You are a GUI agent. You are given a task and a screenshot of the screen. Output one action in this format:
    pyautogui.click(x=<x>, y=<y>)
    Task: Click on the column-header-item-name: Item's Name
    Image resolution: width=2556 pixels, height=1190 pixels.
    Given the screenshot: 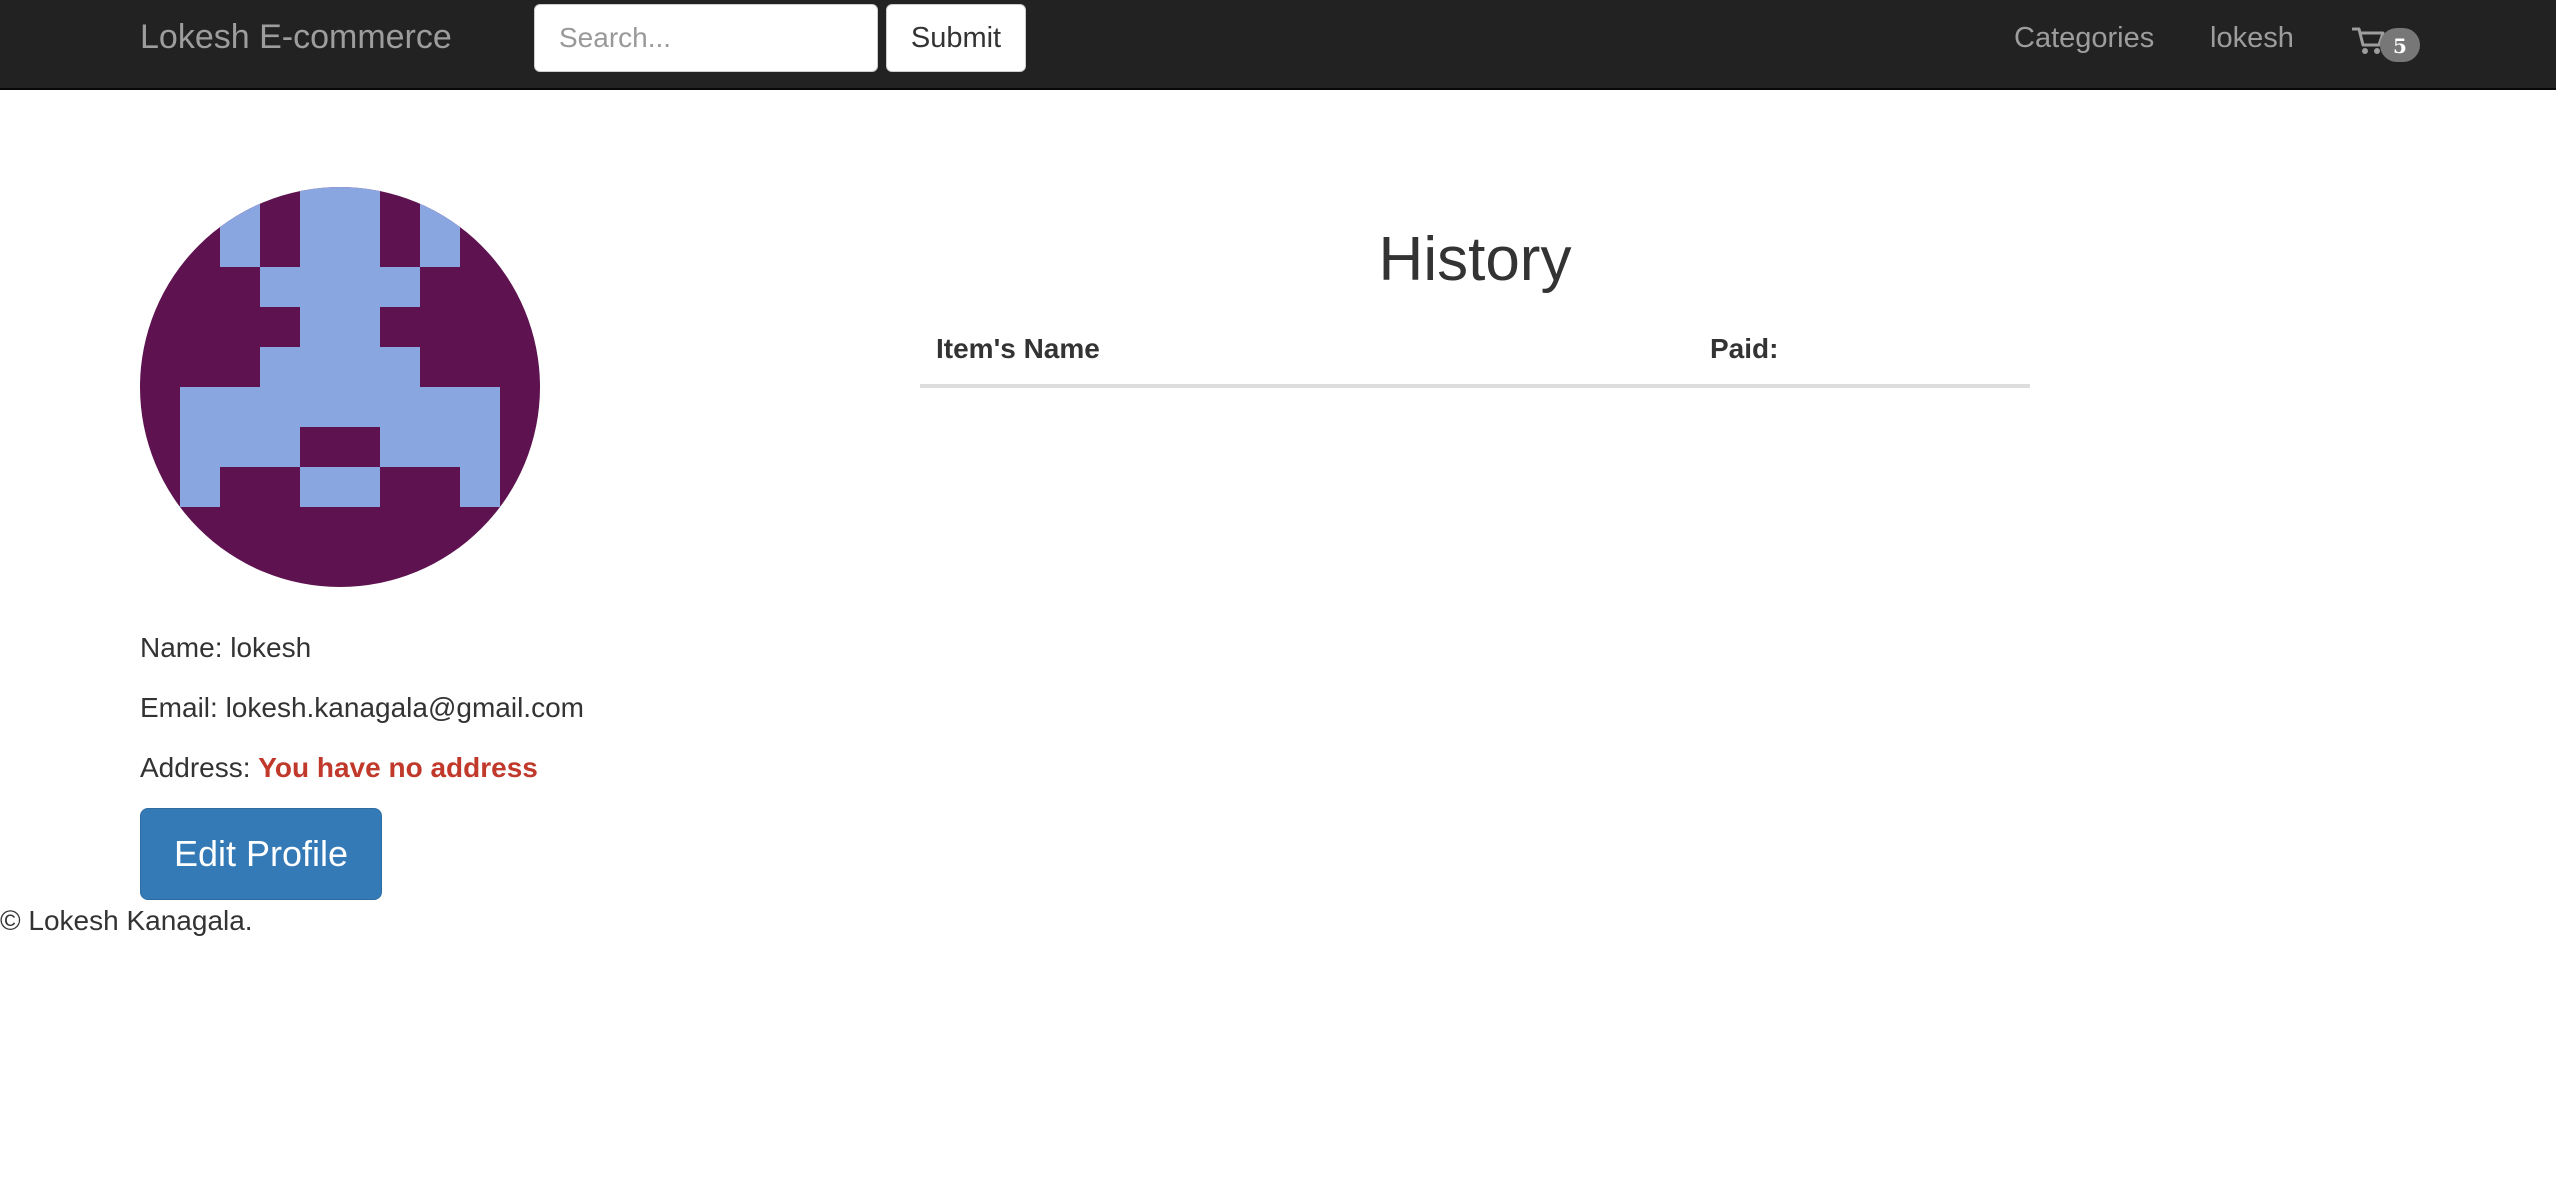 What is the action you would take?
    pyautogui.click(x=1307, y=355)
    